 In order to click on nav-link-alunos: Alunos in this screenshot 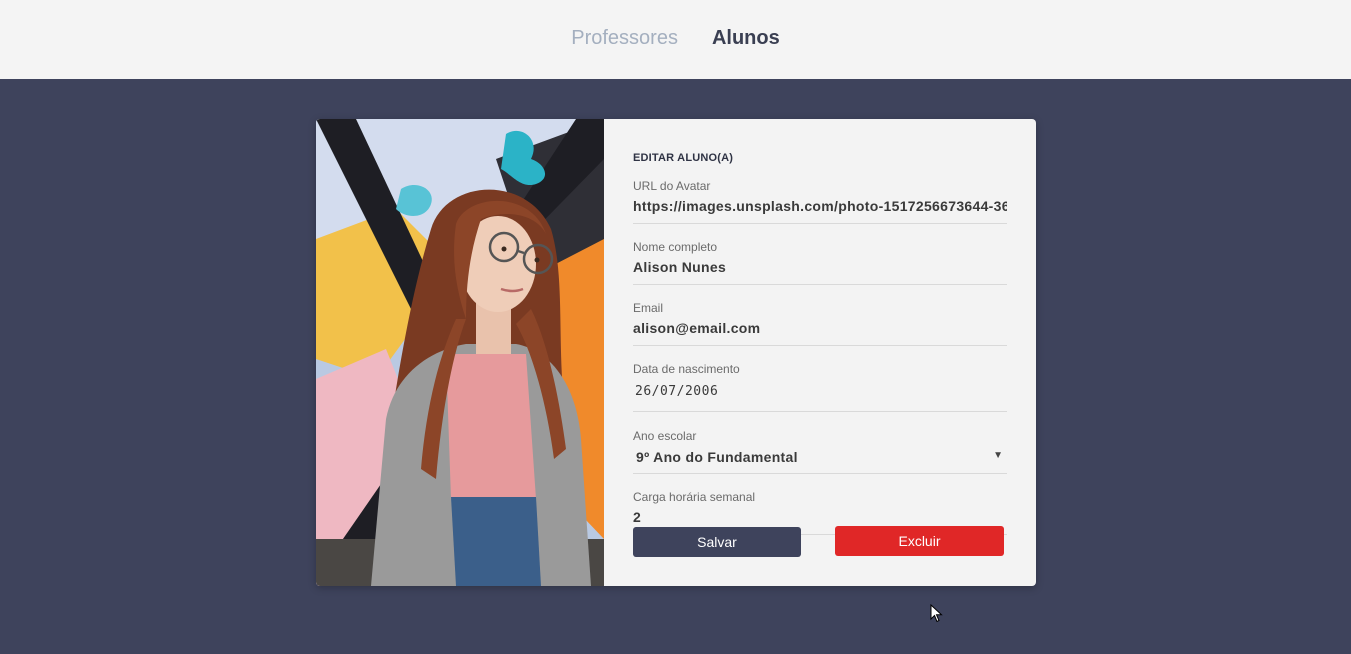, I will do `click(746, 38)`.